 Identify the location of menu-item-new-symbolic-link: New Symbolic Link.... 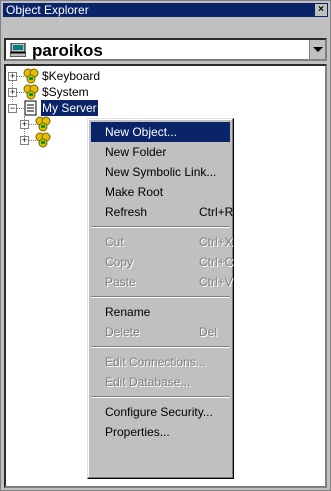
(160, 172).